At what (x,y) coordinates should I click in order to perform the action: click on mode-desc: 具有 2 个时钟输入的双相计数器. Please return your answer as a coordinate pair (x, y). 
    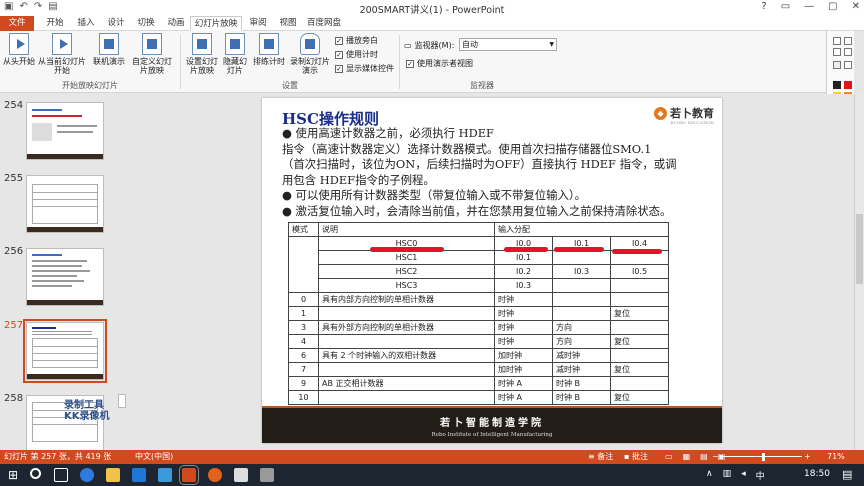
    Looking at the image, I should click on (406, 355).